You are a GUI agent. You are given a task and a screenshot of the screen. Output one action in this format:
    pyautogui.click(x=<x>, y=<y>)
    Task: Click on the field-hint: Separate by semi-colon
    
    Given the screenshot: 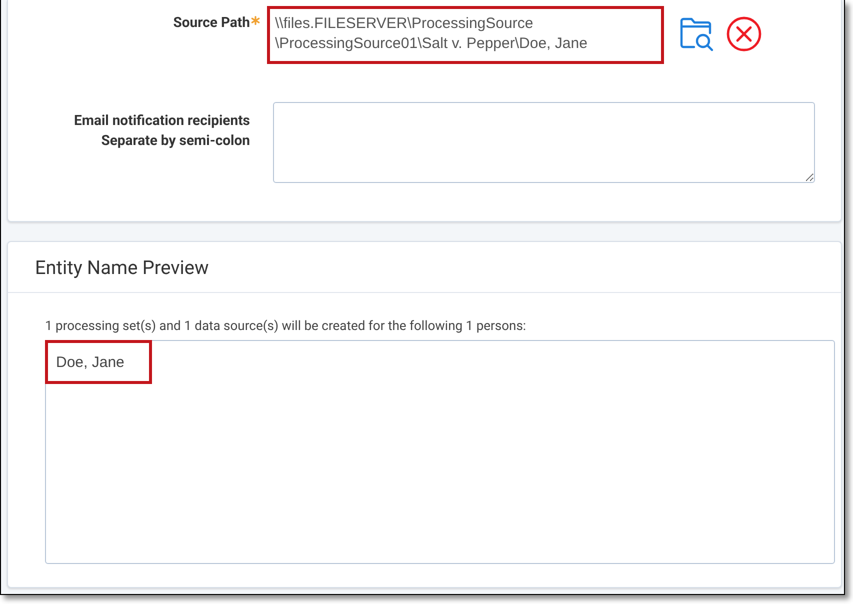 What is the action you would take?
    pyautogui.click(x=175, y=141)
    